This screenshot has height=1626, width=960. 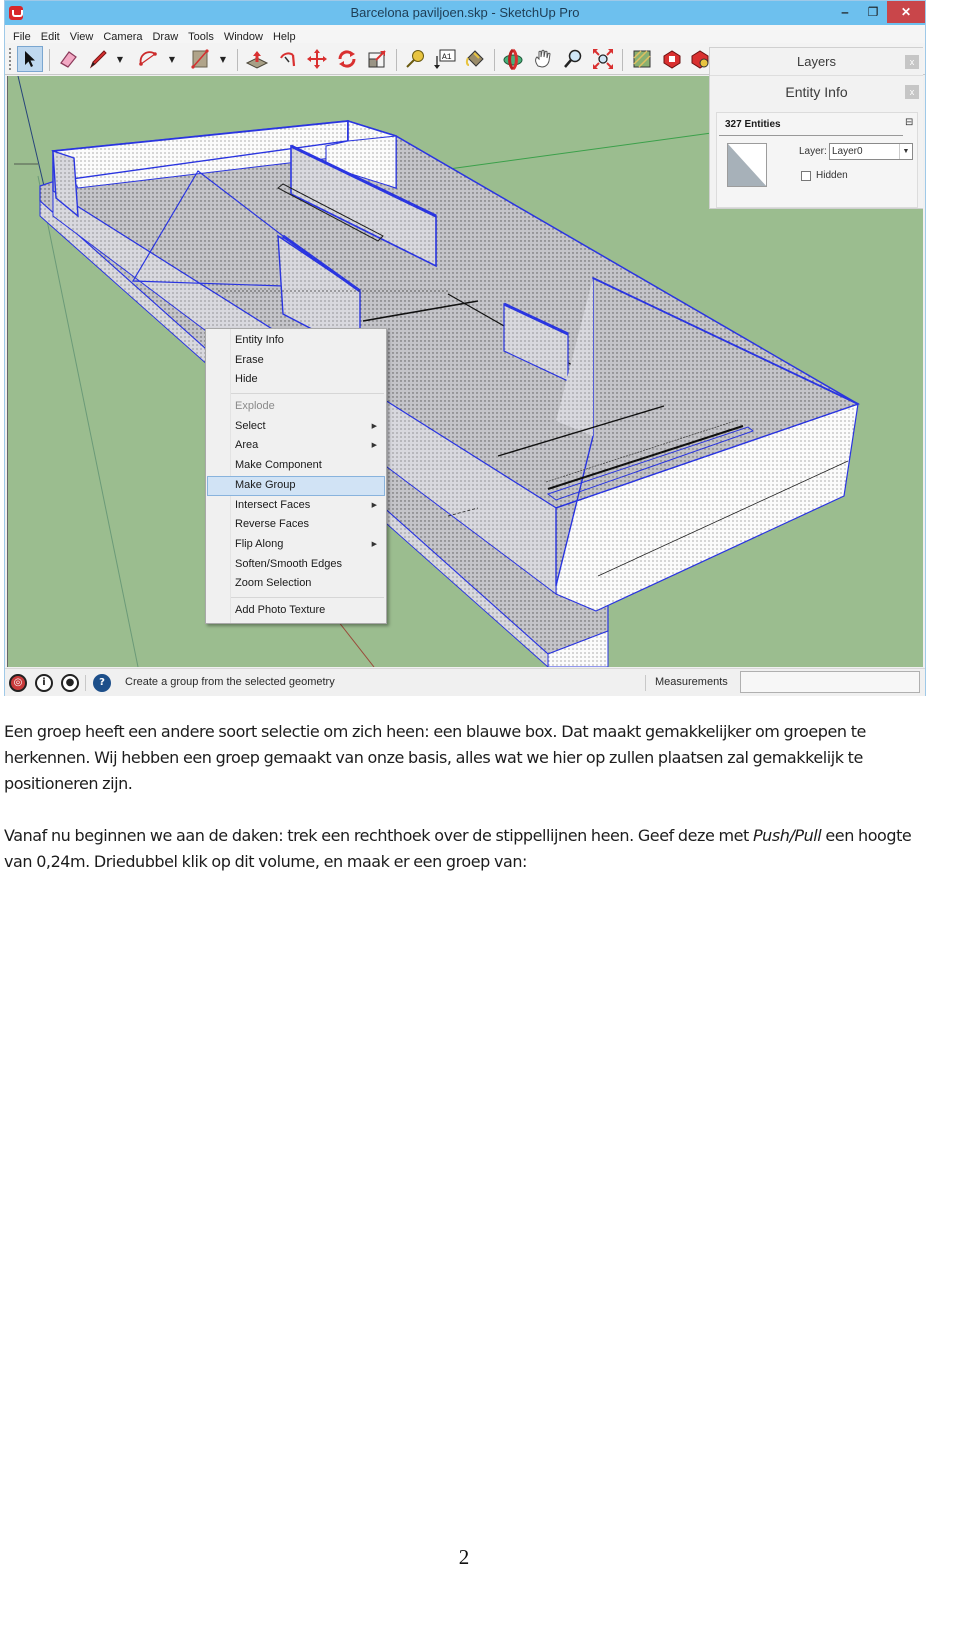 I want to click on eraser-icon, so click(x=68, y=59).